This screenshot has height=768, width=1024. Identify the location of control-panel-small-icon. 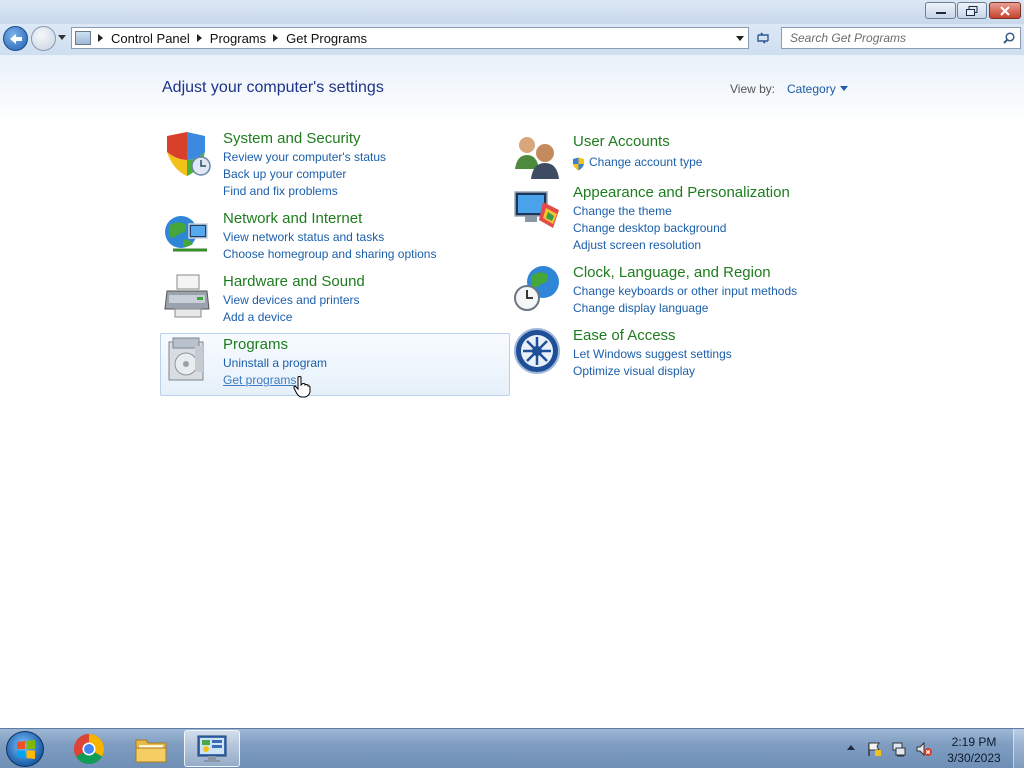
(83, 38).